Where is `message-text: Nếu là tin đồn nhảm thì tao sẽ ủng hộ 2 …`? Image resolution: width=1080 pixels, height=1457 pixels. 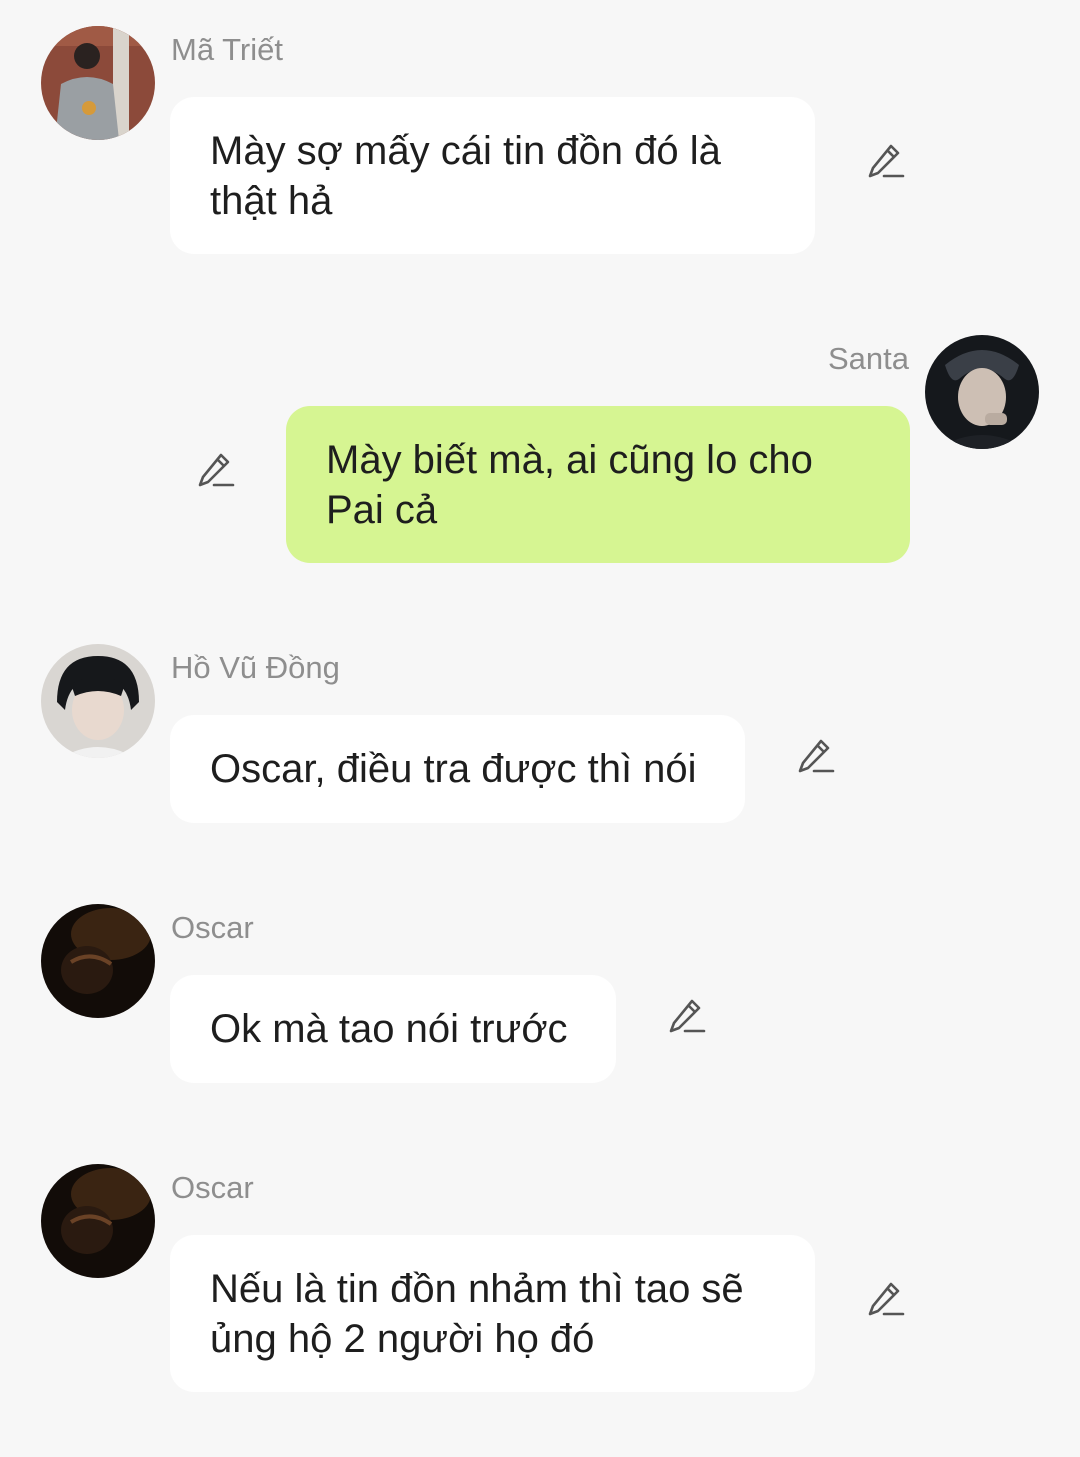
message-text: Nếu là tin đồn nhảm thì tao sẽ ủng hộ 2 … is located at coordinates (477, 1313).